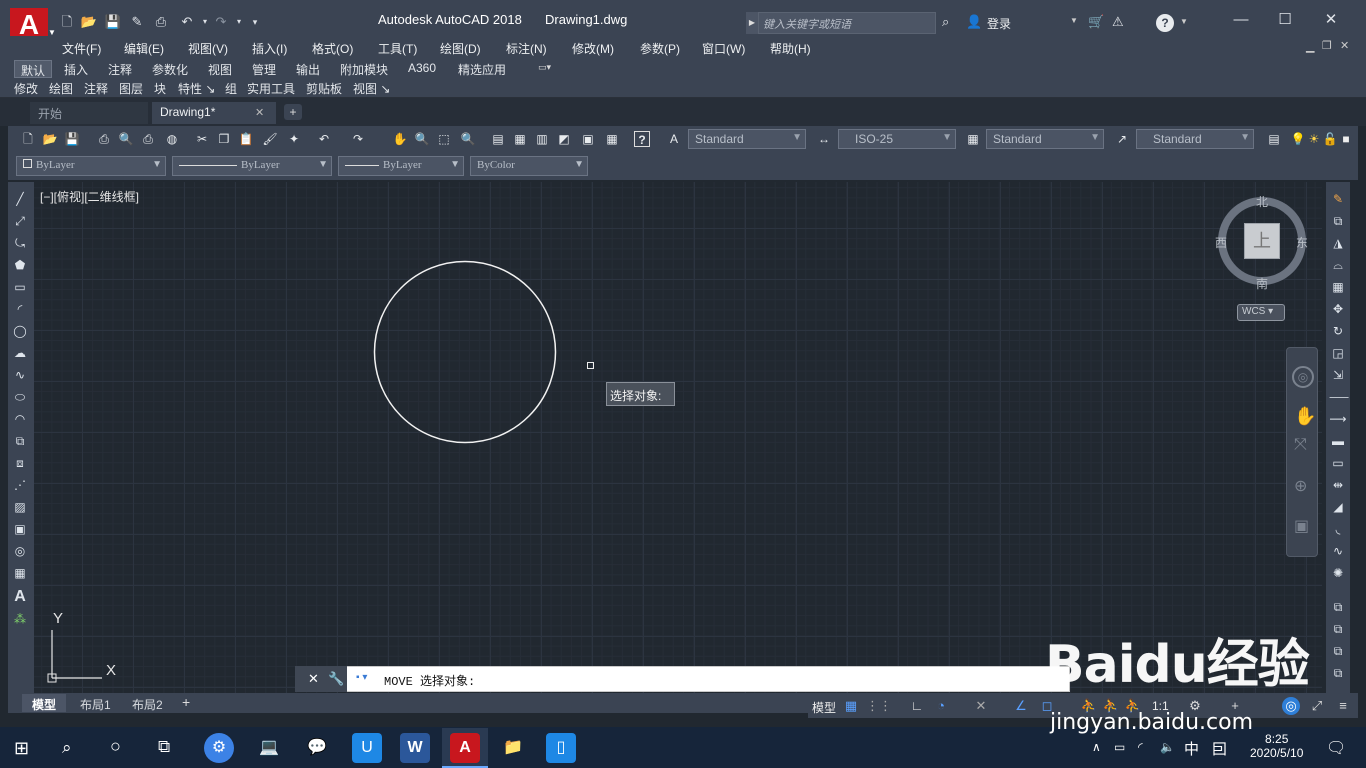 The image size is (1366, 768). Describe the element at coordinates (20, 309) in the screenshot. I see `arc-icon: ◜` at that location.